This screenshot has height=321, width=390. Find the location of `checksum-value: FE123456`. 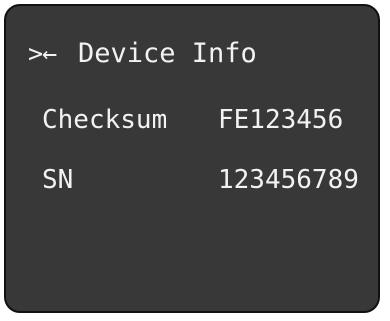

checksum-value: FE123456 is located at coordinates (281, 120).